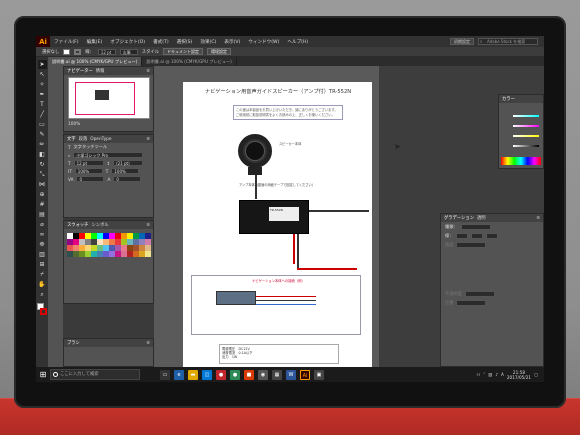 This screenshot has width=580, height=435. What do you see at coordinates (490, 374) in the screenshot?
I see `network-icon: ▥` at bounding box center [490, 374].